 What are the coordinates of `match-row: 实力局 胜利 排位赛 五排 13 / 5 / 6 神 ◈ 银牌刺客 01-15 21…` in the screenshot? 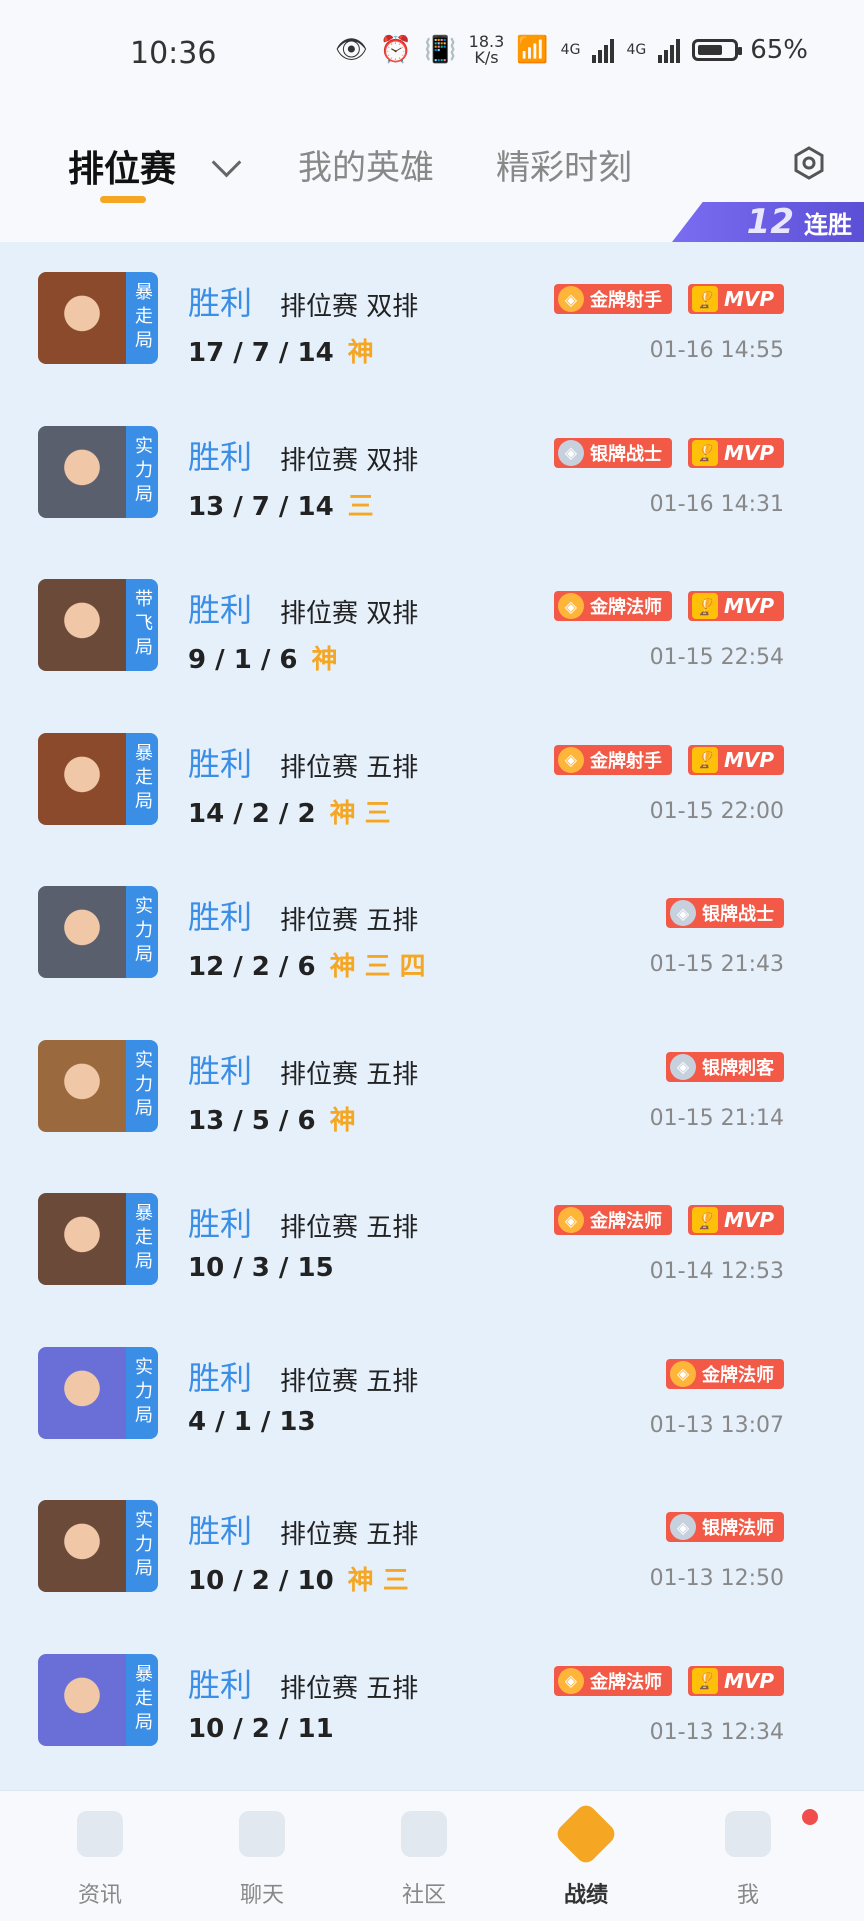 It's located at (432, 1087).